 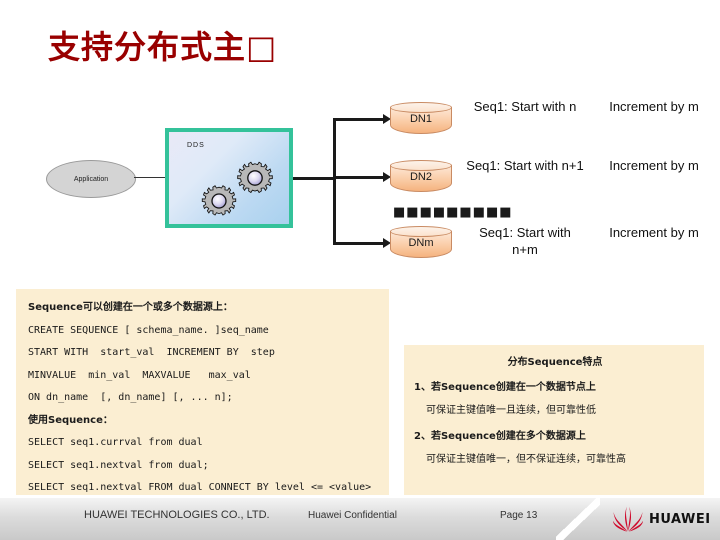 What do you see at coordinates (555, 362) in the screenshot?
I see `feature-panel-title: 分布Sequence特点` at bounding box center [555, 362].